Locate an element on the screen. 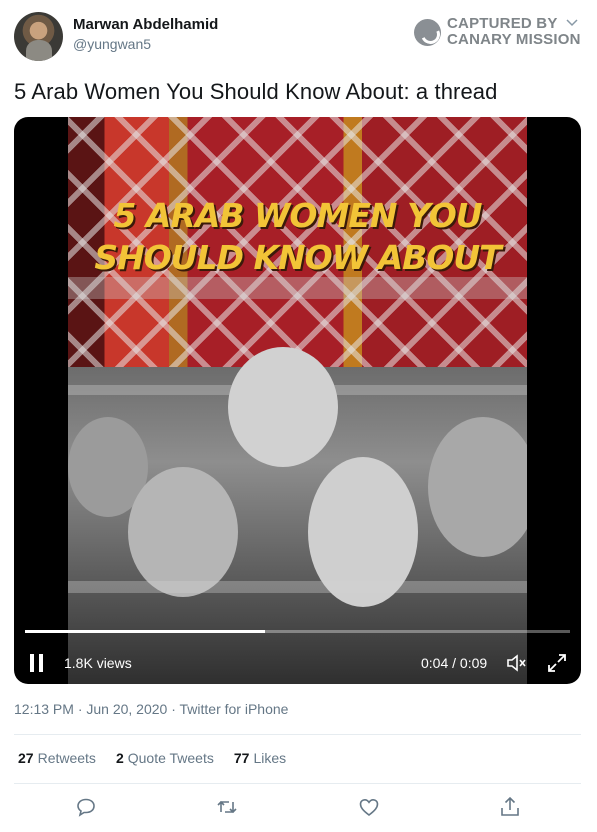 Image resolution: width=597 pixels, height=832 pixels. video-headline-line-1: 5 ARAB WOMEN YOU is located at coordinates (297, 215).